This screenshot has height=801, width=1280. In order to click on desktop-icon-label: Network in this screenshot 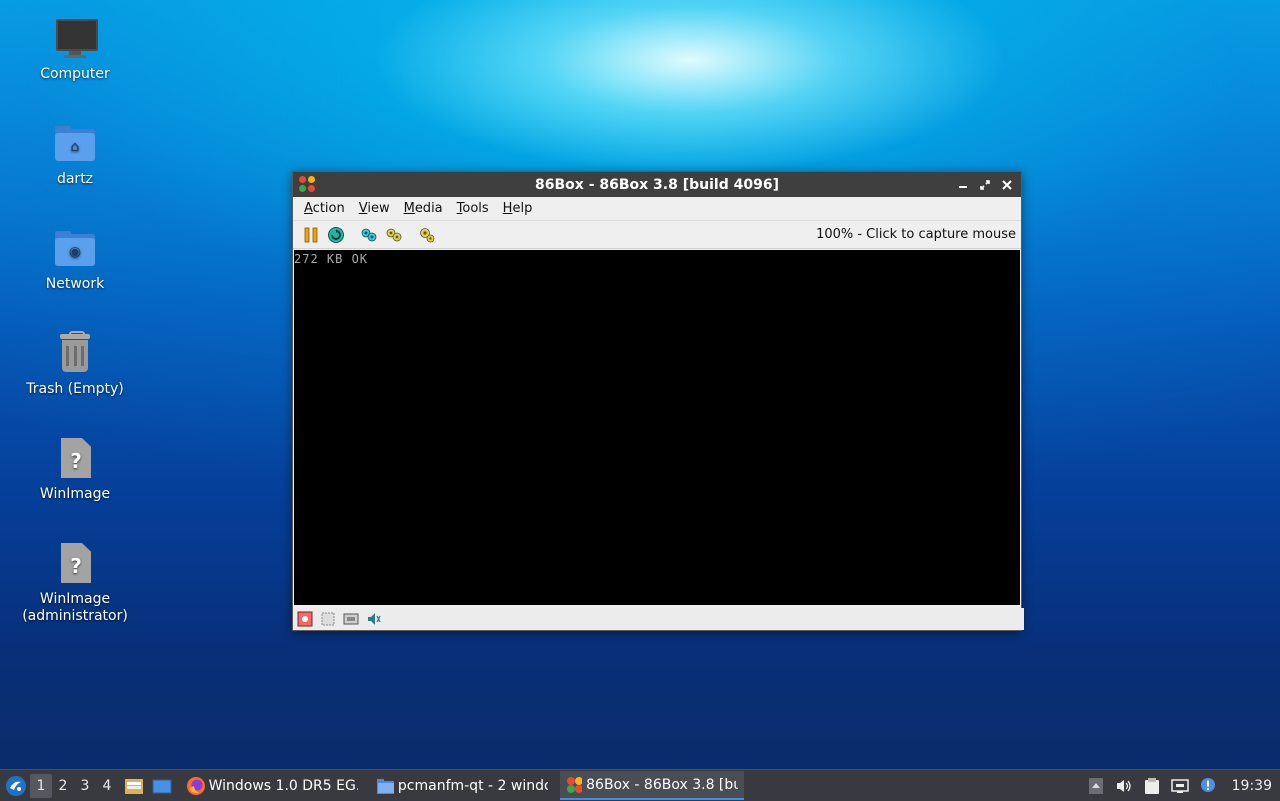, I will do `click(75, 284)`.